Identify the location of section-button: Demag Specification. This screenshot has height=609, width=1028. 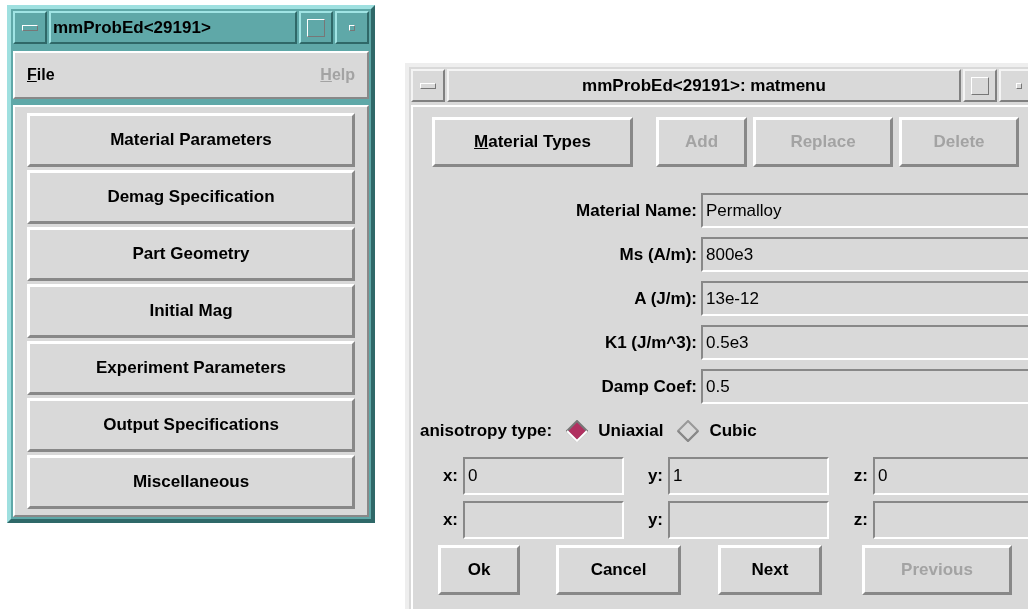
(191, 197).